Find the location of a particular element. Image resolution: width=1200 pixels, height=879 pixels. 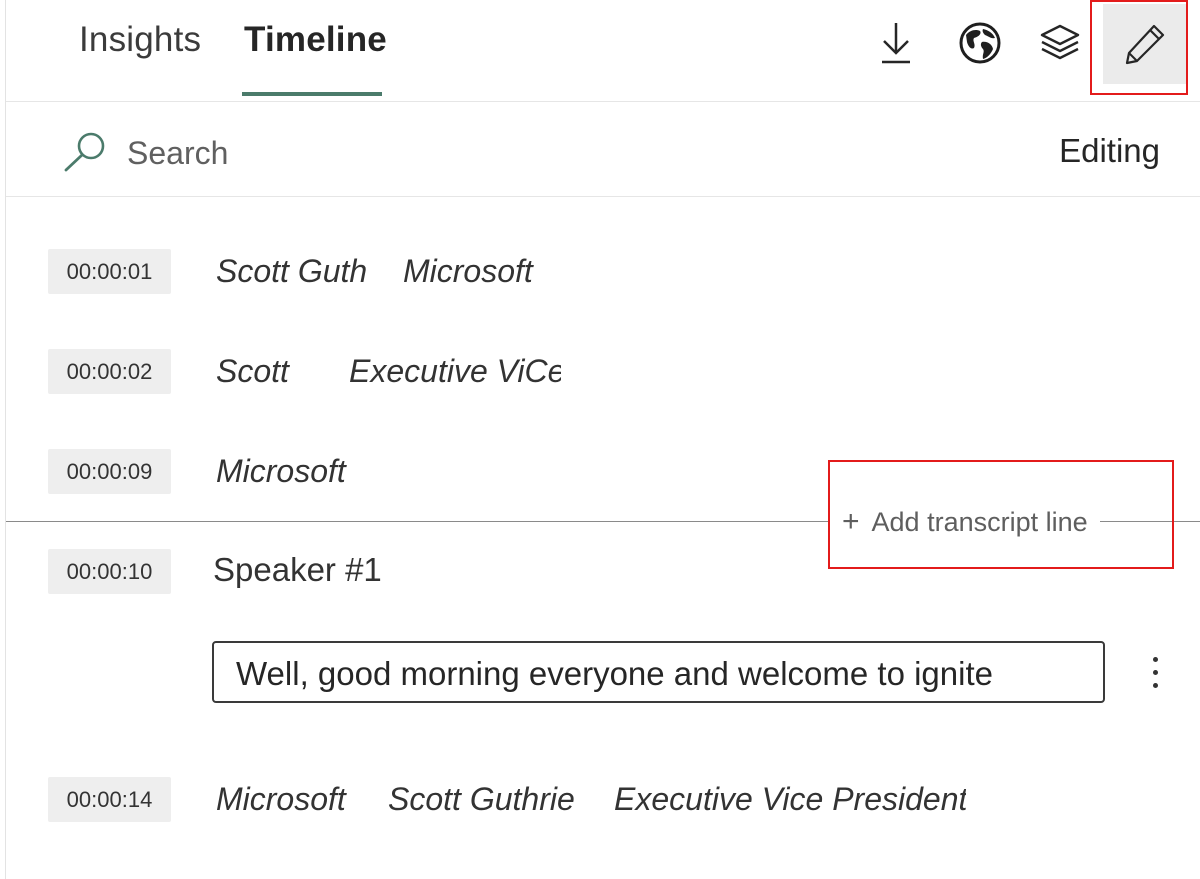

globe-icon is located at coordinates (980, 43).